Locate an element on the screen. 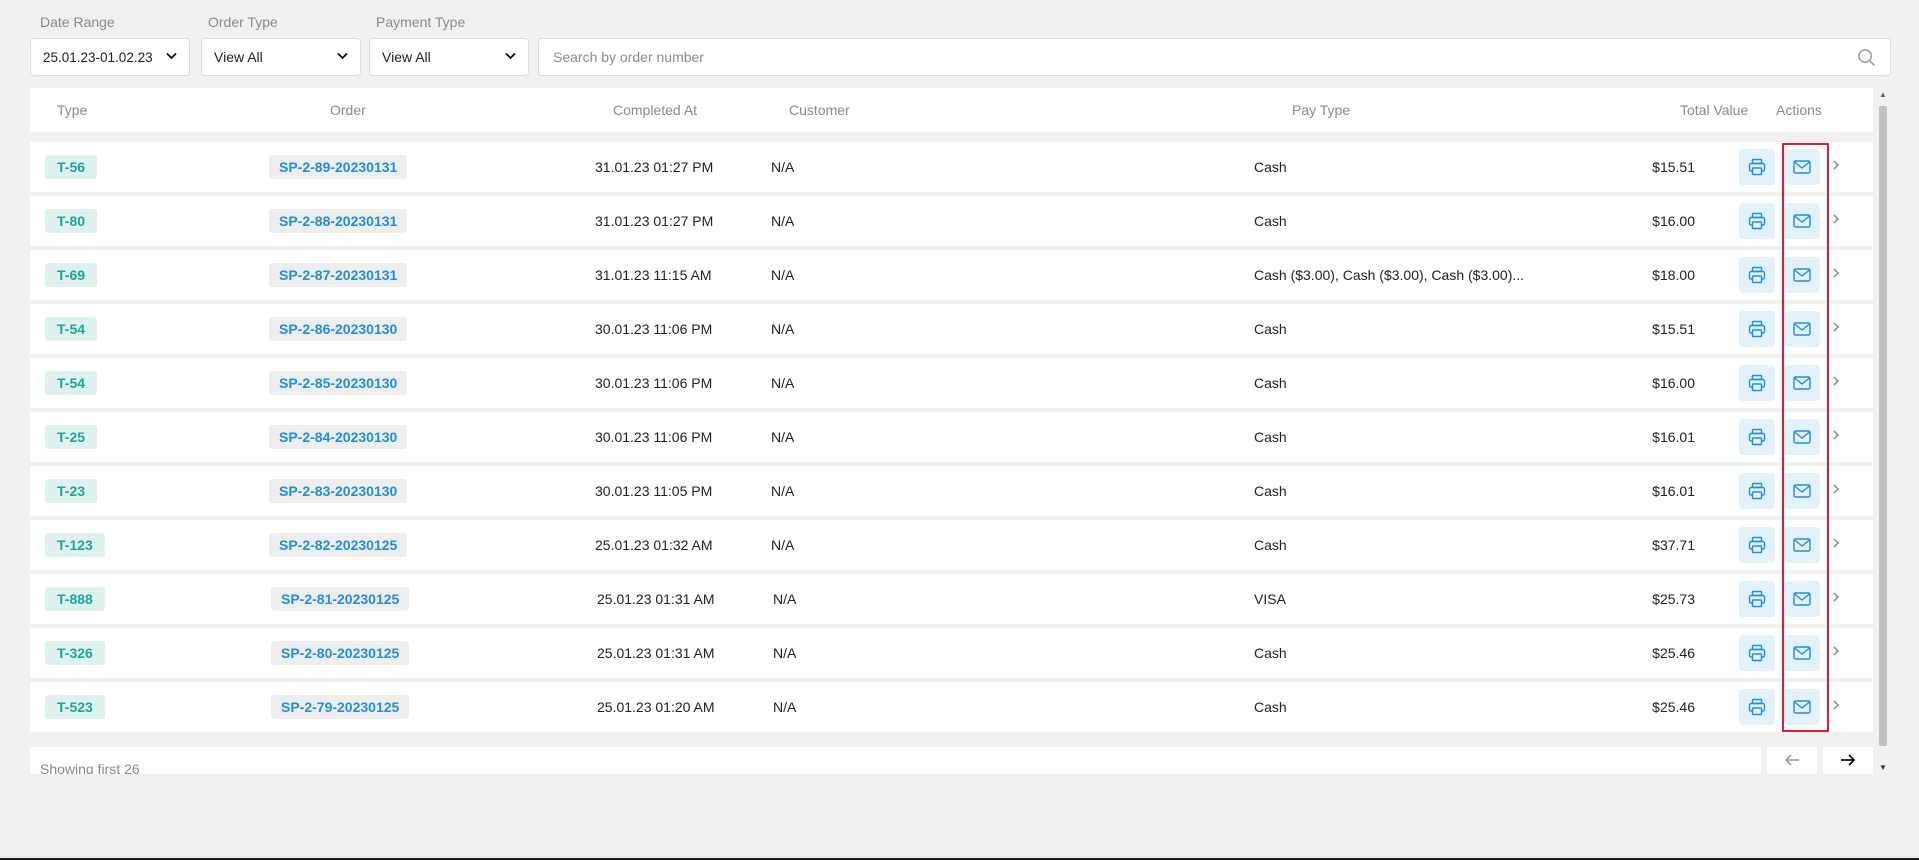 This screenshot has width=1919, height=860. showing-count: Showing first 26 is located at coordinates (90, 767).